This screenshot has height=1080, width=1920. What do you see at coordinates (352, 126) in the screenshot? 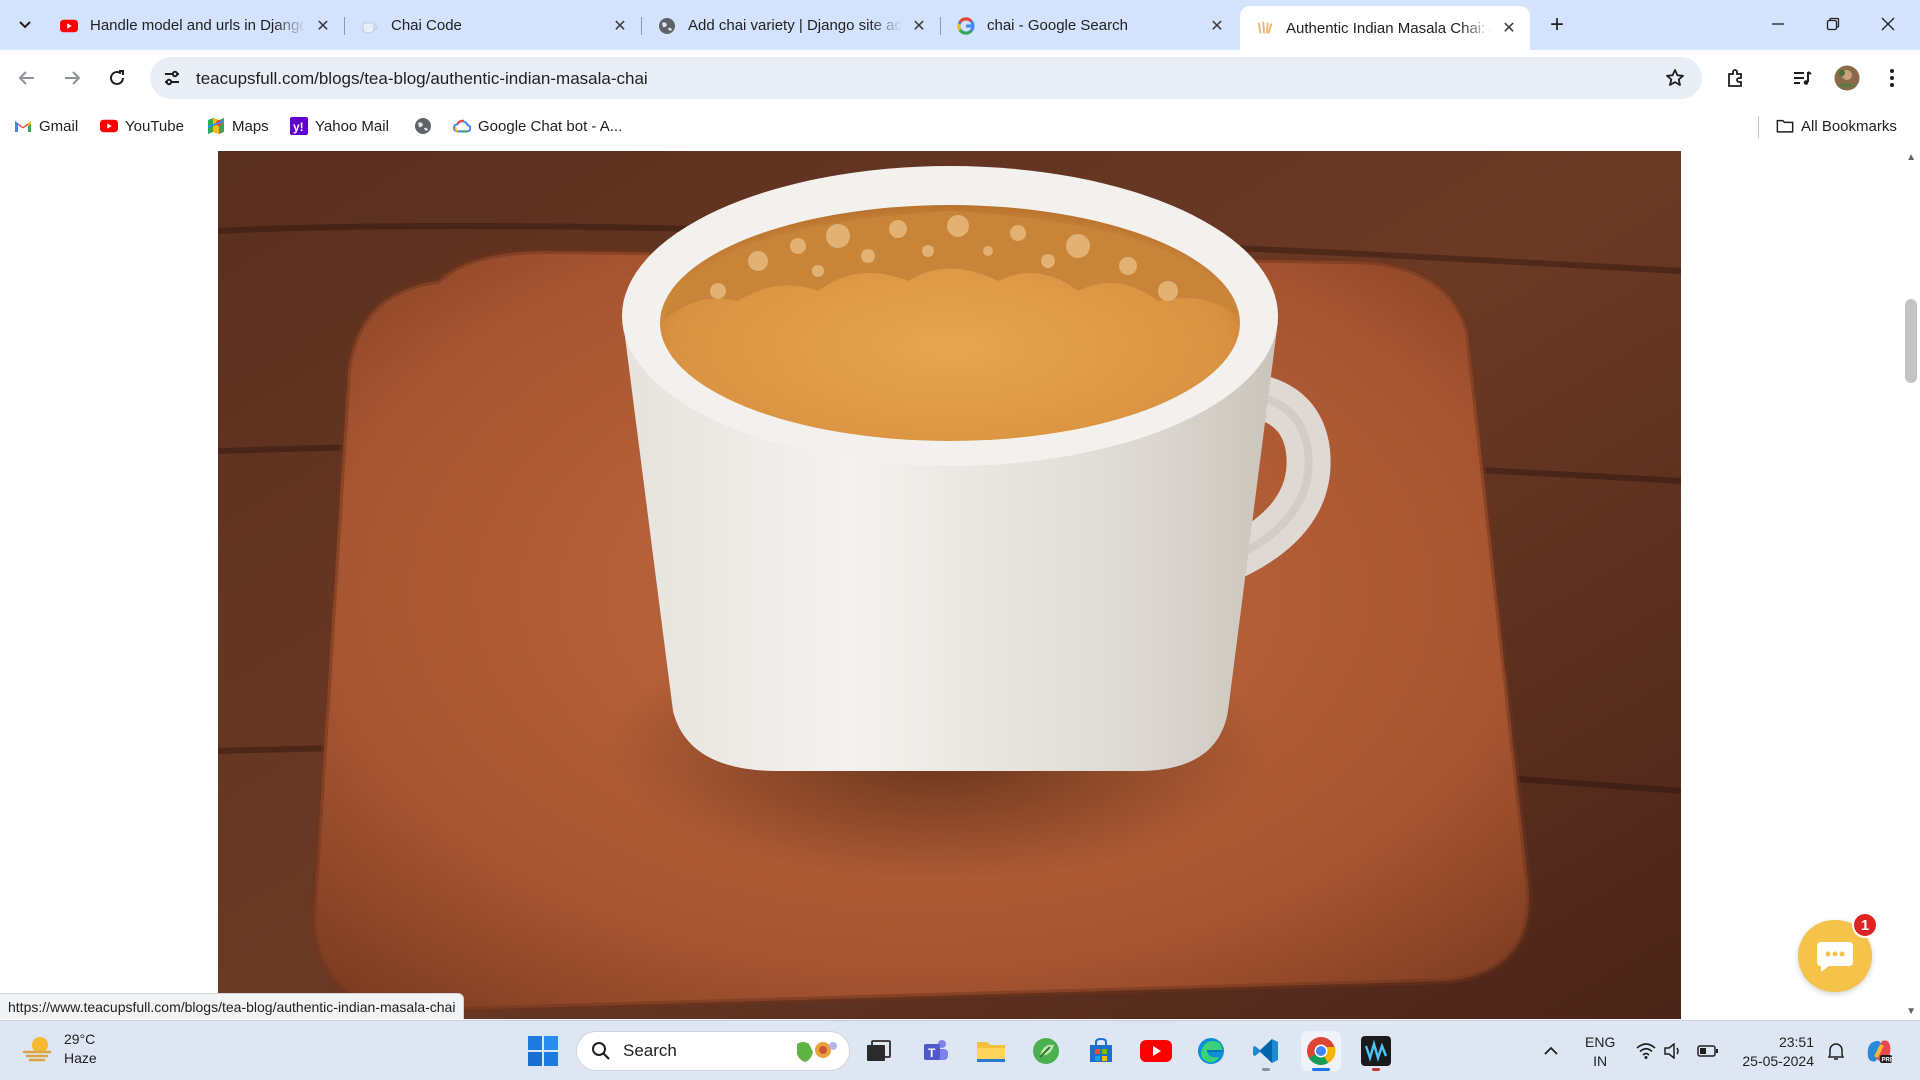
I see `bookmark-label: Yahoo Mail` at bounding box center [352, 126].